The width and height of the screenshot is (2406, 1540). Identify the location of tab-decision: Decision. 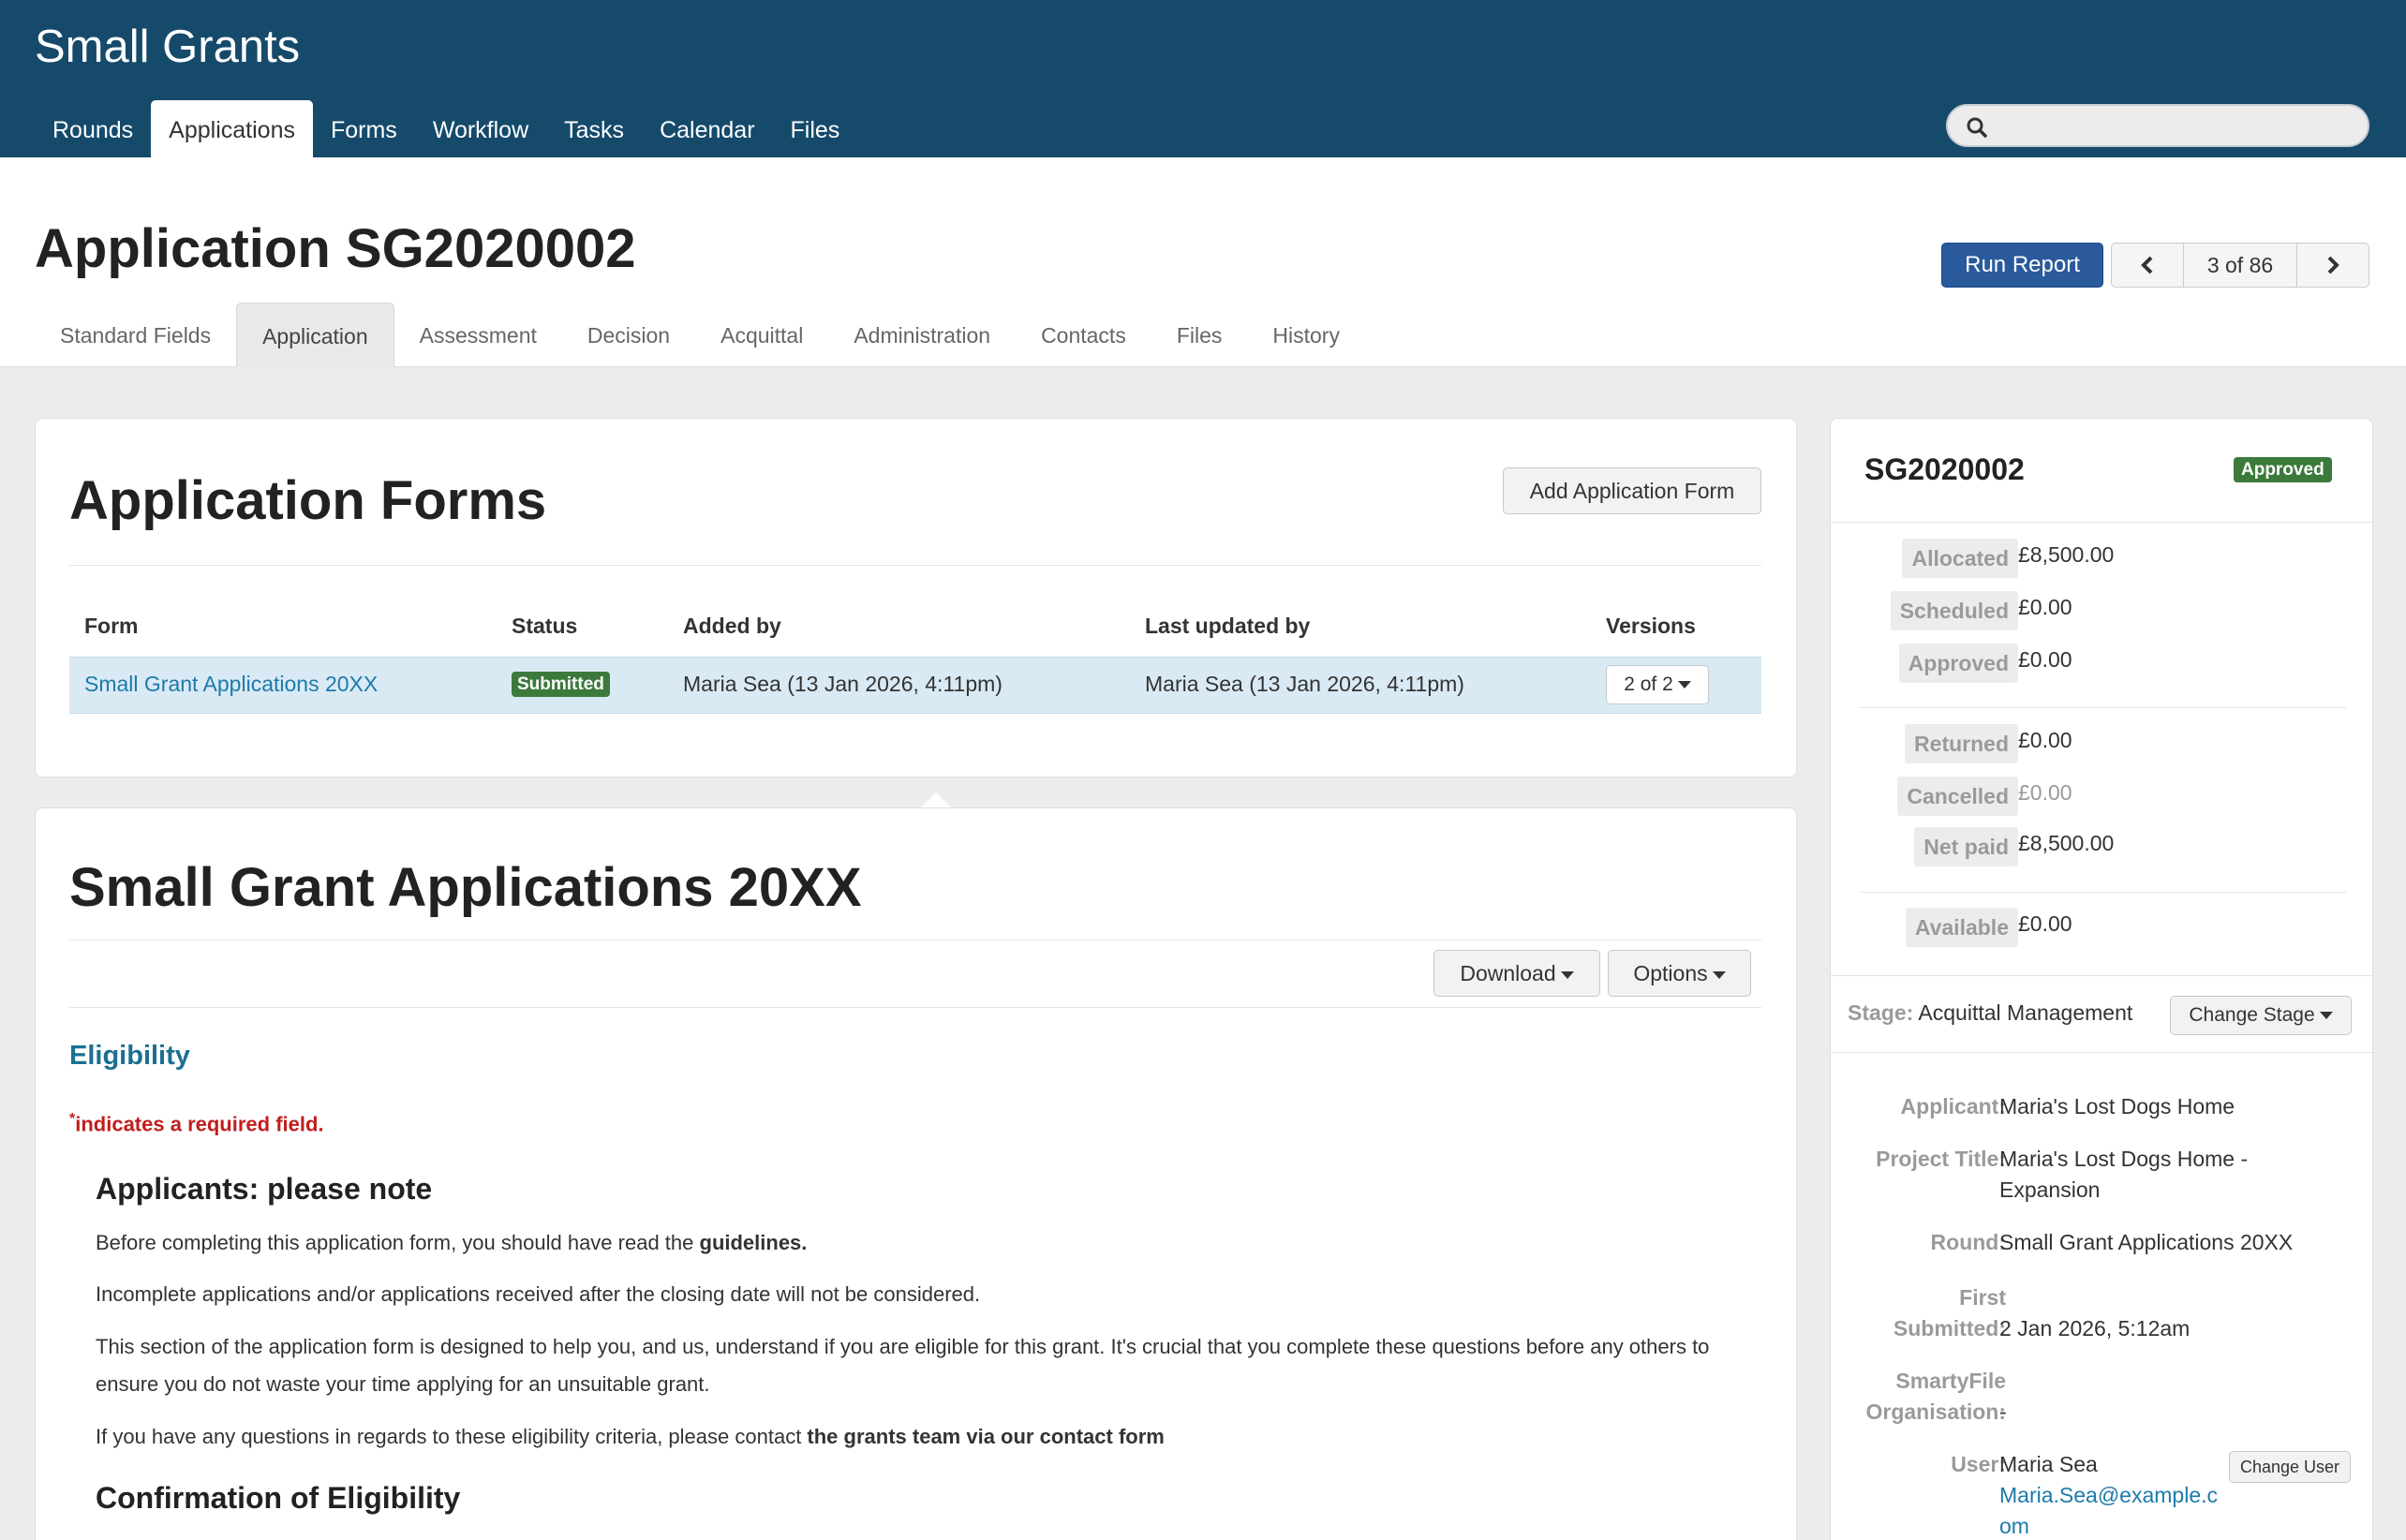
(628, 335).